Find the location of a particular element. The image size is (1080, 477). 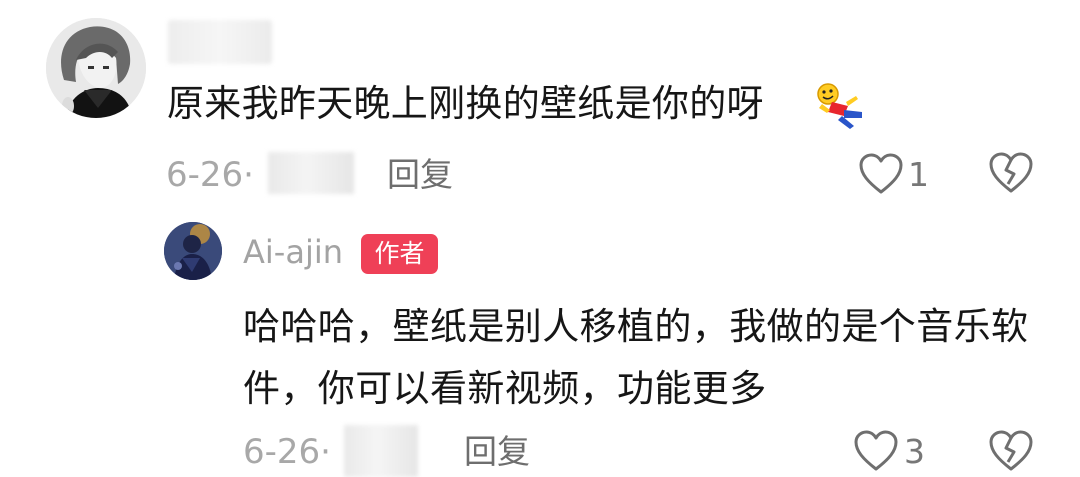

falling-over-emoji-icon is located at coordinates (840, 106).